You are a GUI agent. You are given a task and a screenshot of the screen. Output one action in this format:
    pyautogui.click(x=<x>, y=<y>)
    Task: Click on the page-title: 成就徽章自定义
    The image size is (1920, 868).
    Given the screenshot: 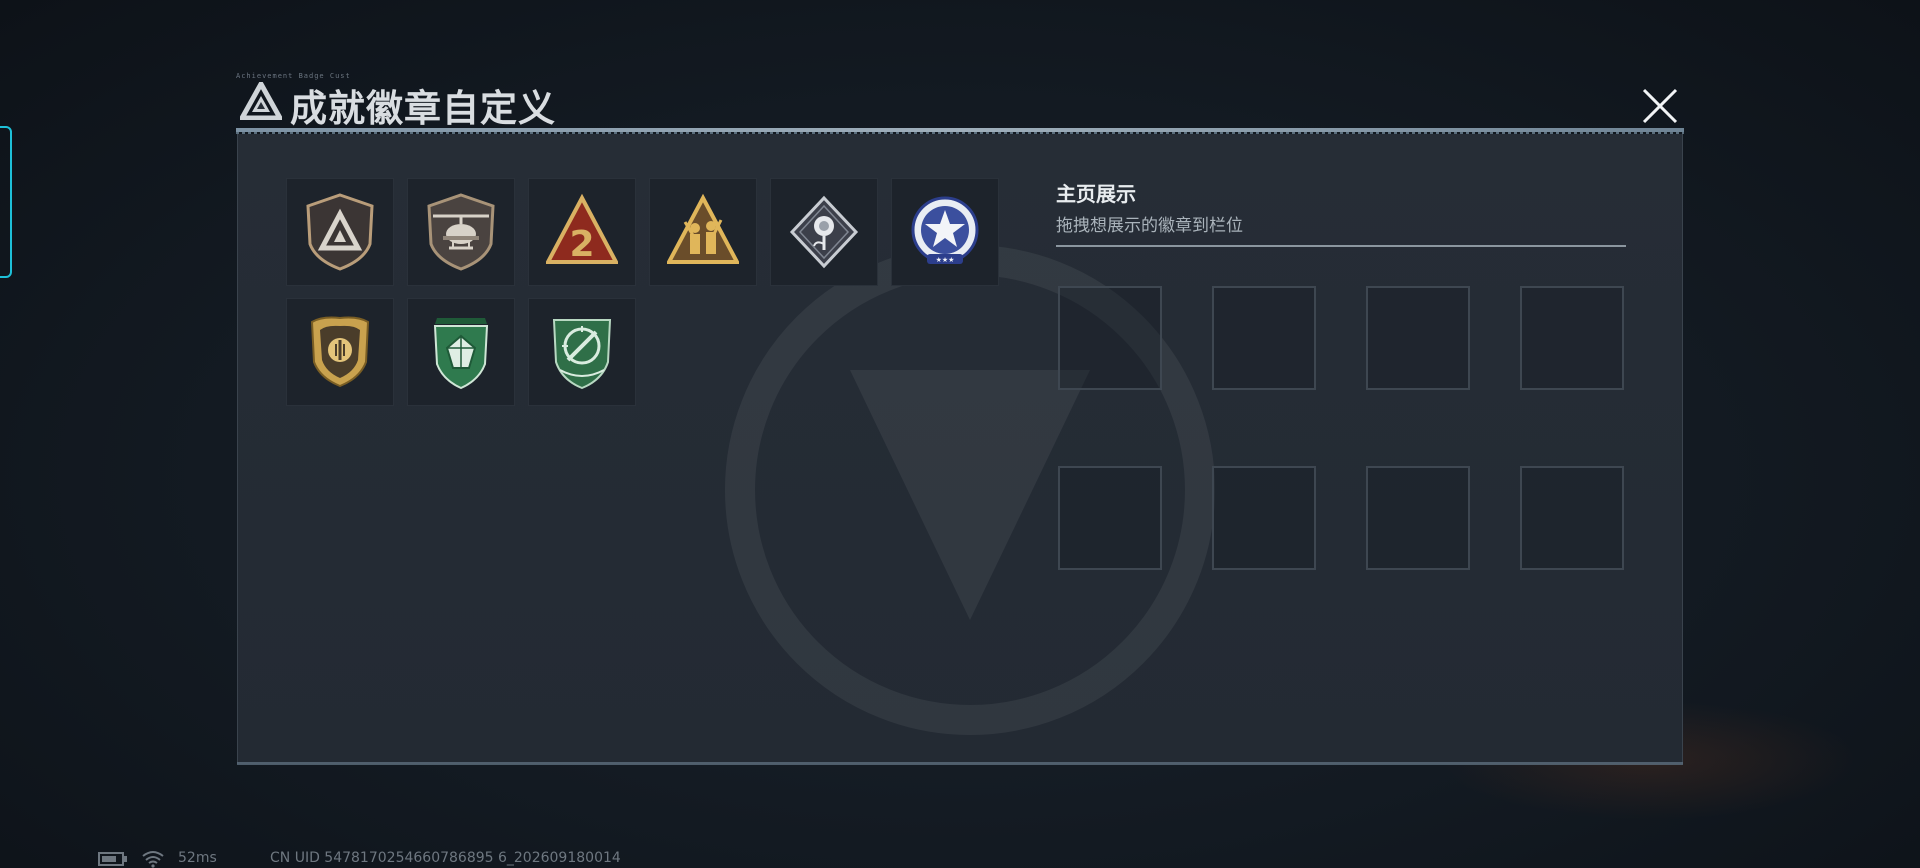 What is the action you would take?
    pyautogui.click(x=423, y=108)
    